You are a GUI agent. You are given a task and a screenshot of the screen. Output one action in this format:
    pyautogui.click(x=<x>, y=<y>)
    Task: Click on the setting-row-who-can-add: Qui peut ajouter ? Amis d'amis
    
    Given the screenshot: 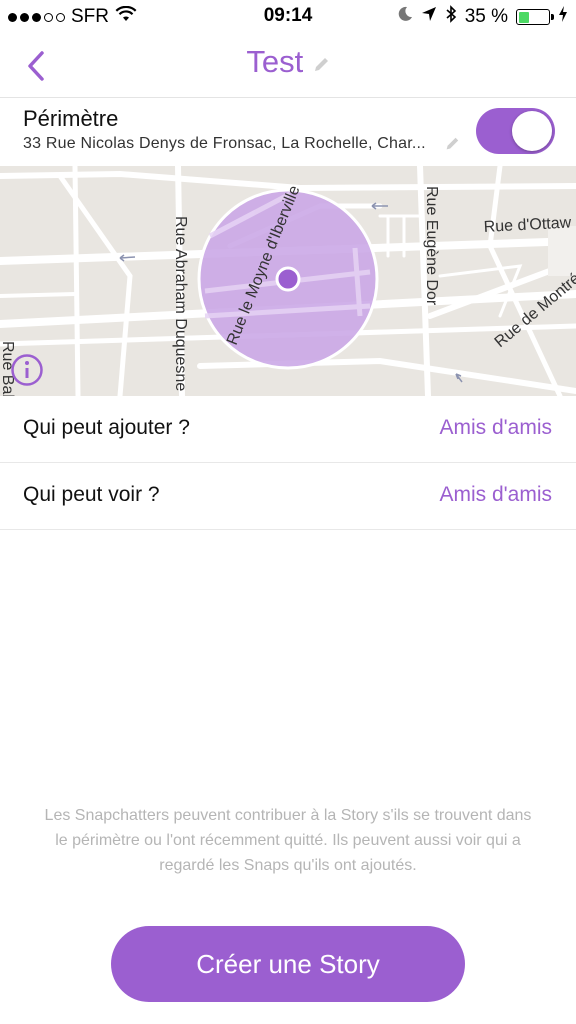 What is the action you would take?
    pyautogui.click(x=288, y=429)
    